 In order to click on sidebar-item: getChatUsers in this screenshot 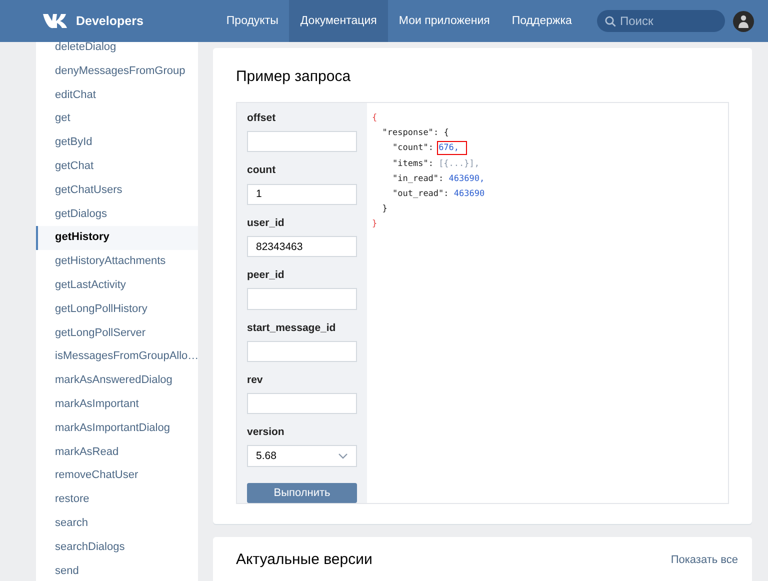, I will do `click(117, 190)`.